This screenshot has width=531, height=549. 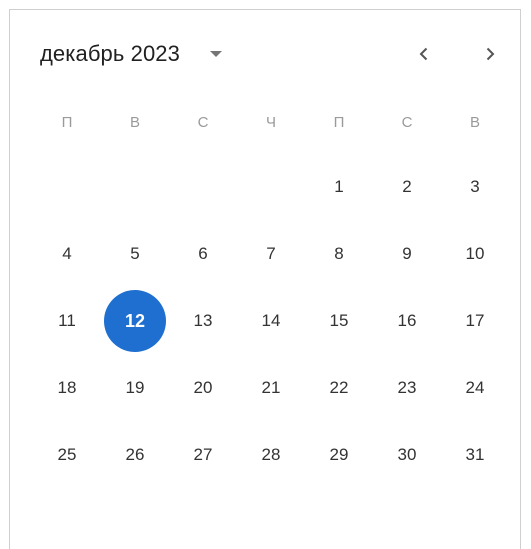 I want to click on day-label: 31, so click(x=475, y=454).